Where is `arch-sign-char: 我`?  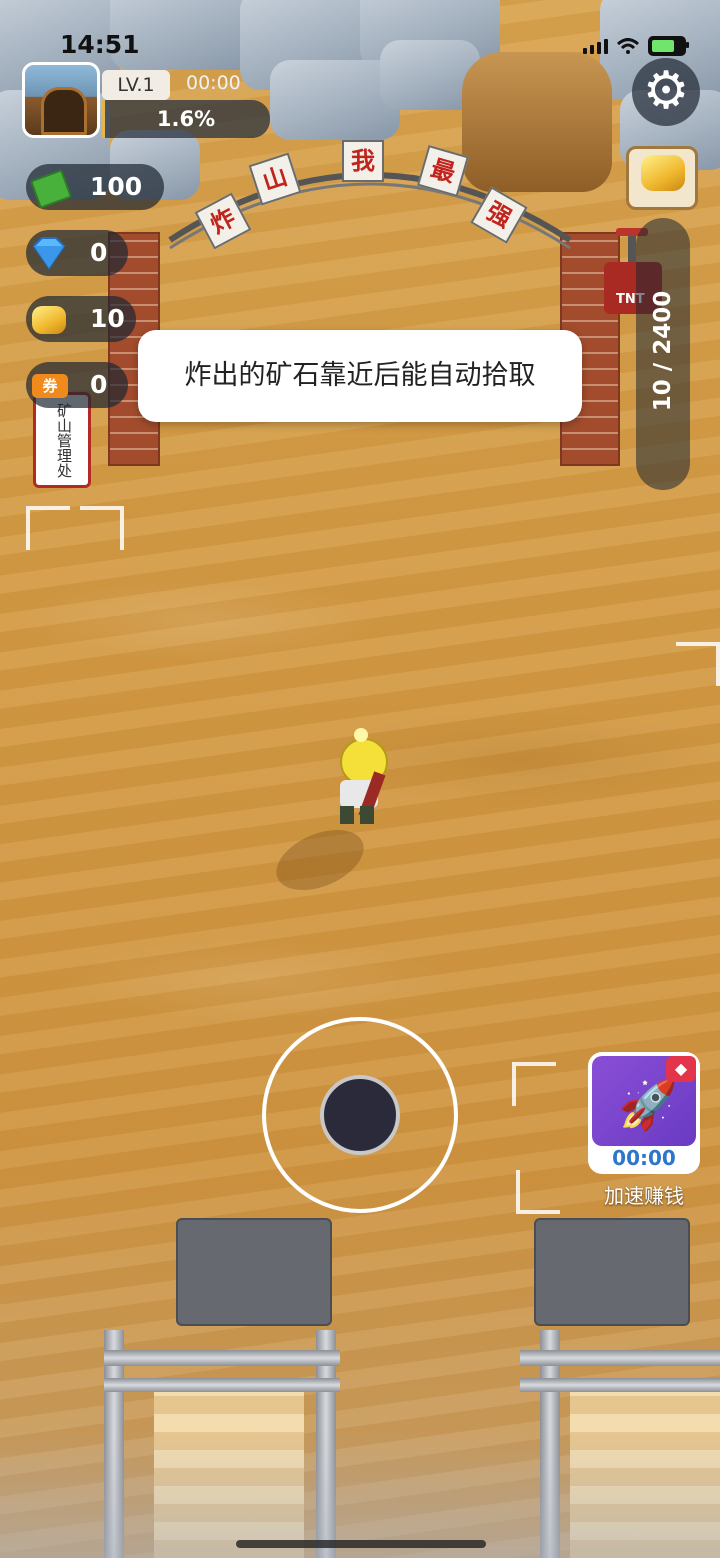 arch-sign-char: 我 is located at coordinates (363, 161).